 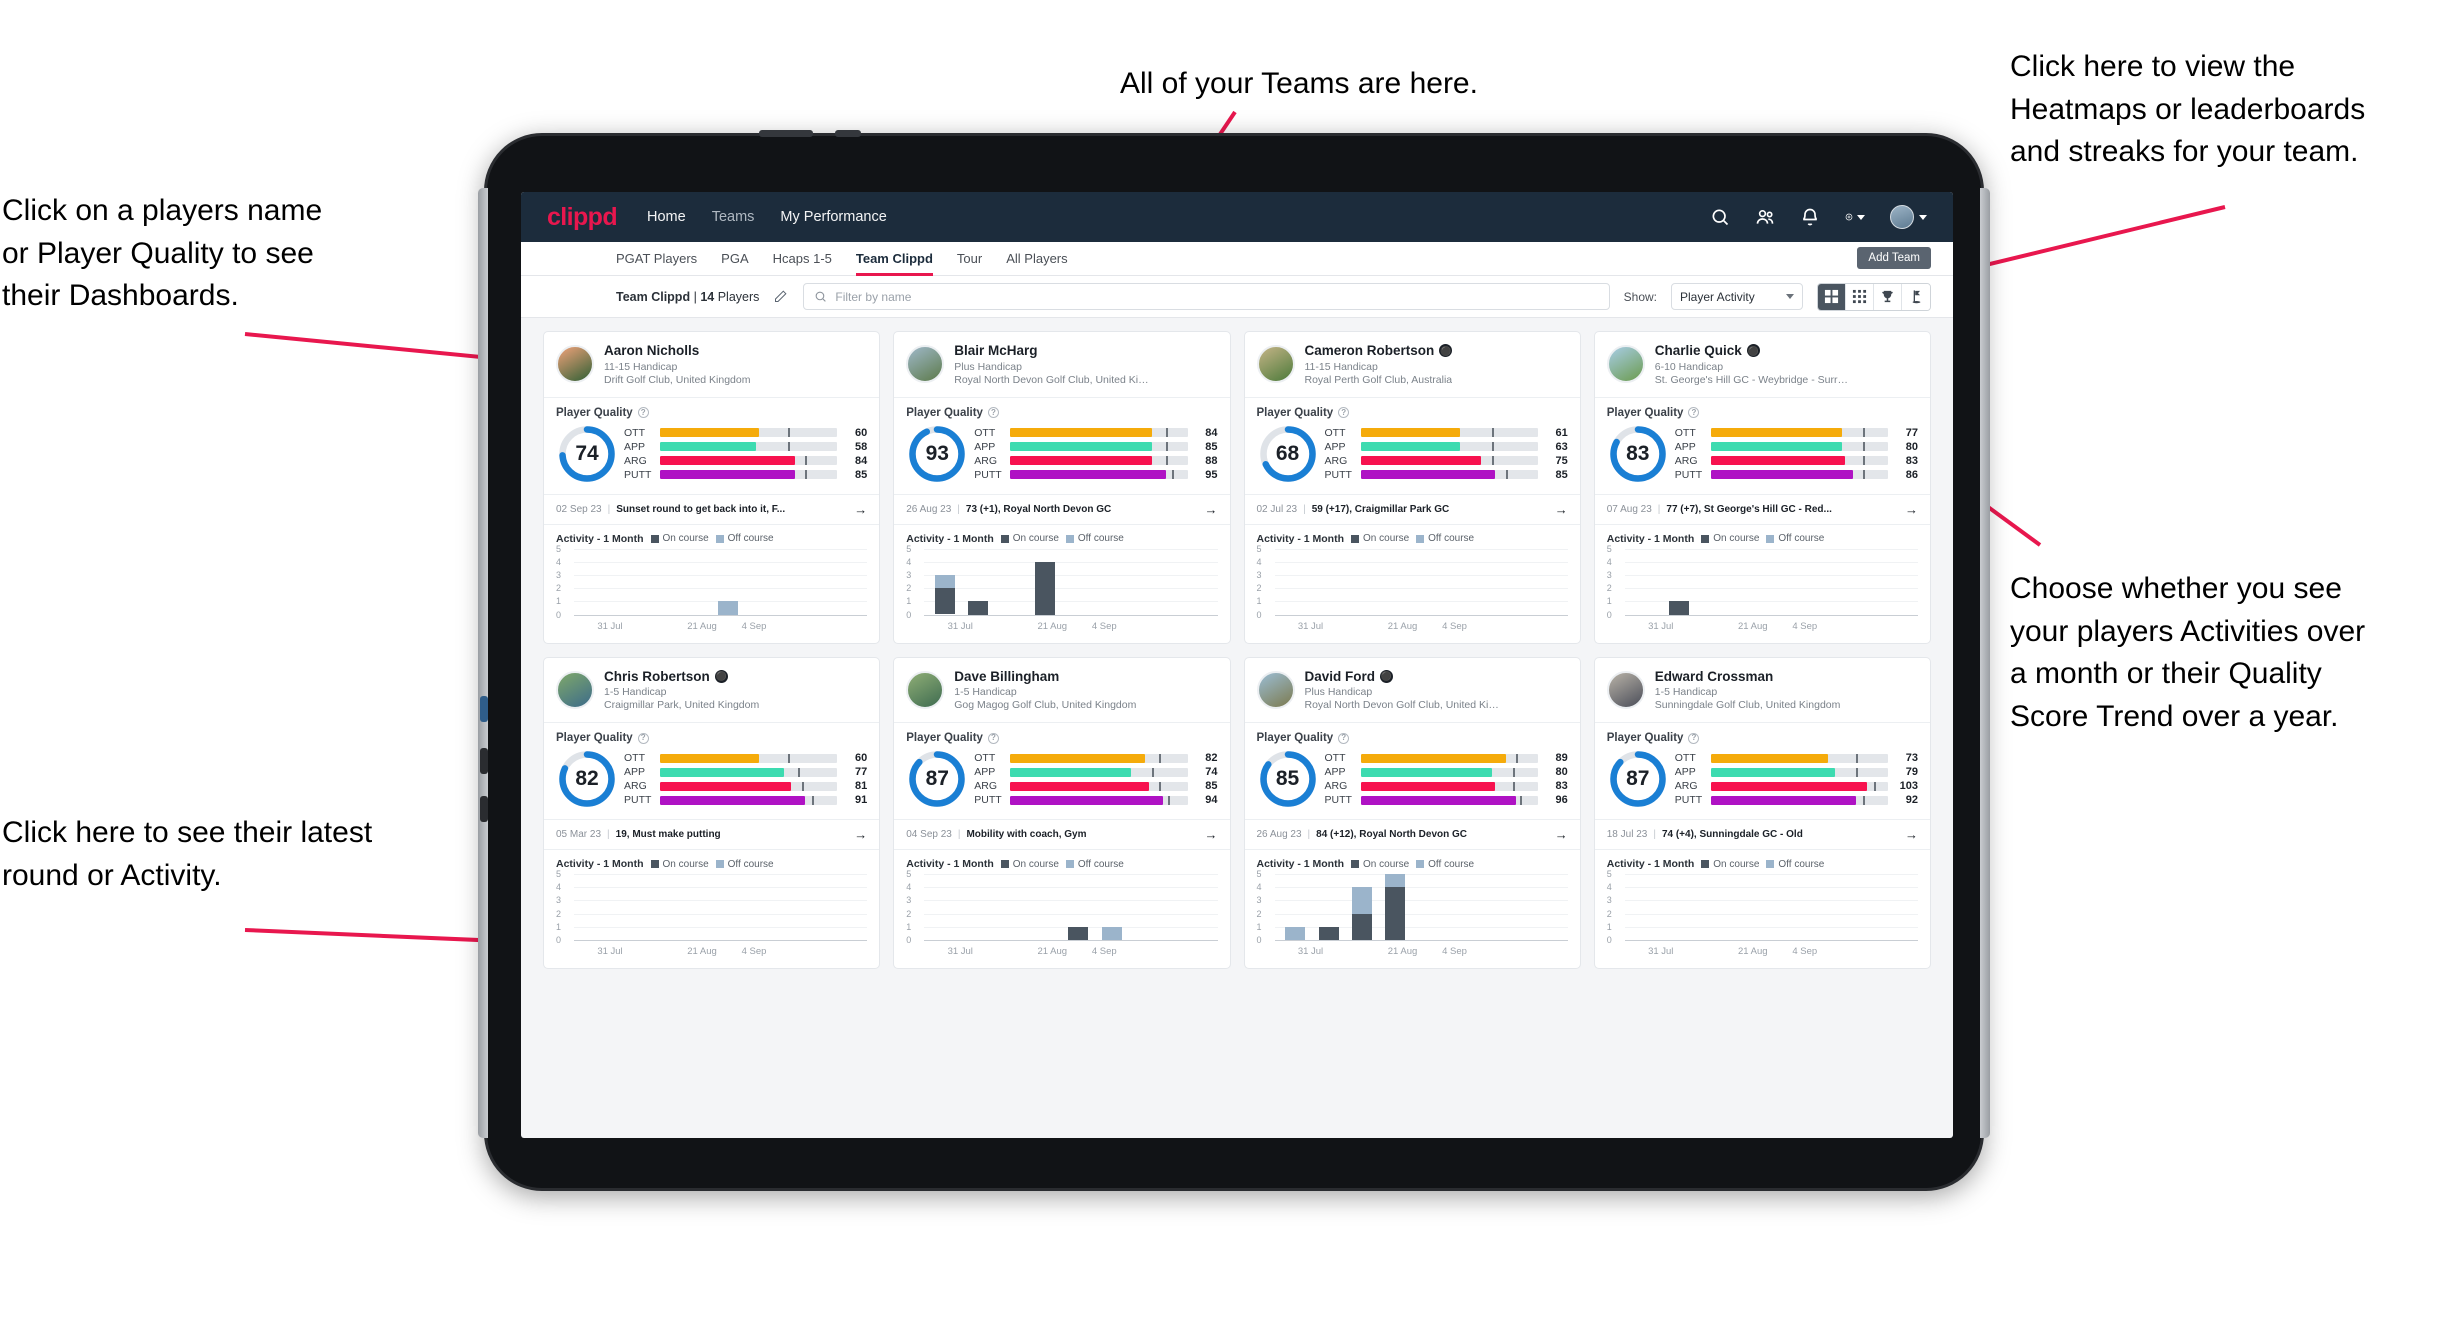 I want to click on player-quality-ring: 68, so click(x=1288, y=454).